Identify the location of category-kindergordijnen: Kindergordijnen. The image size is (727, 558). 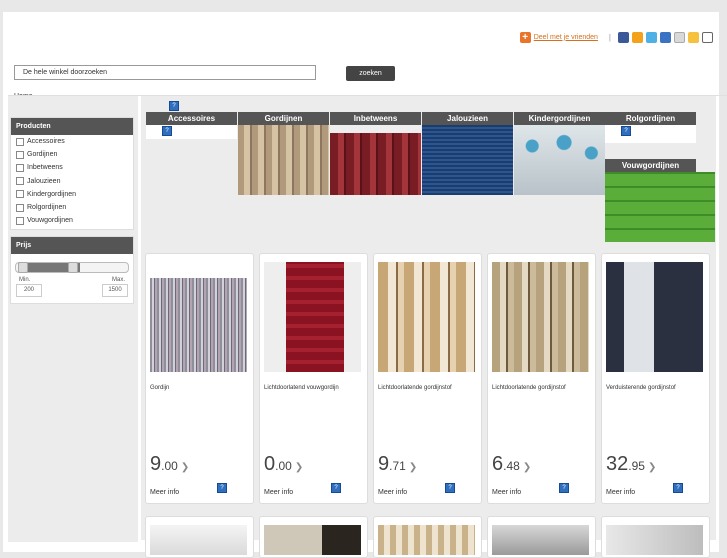
(559, 153).